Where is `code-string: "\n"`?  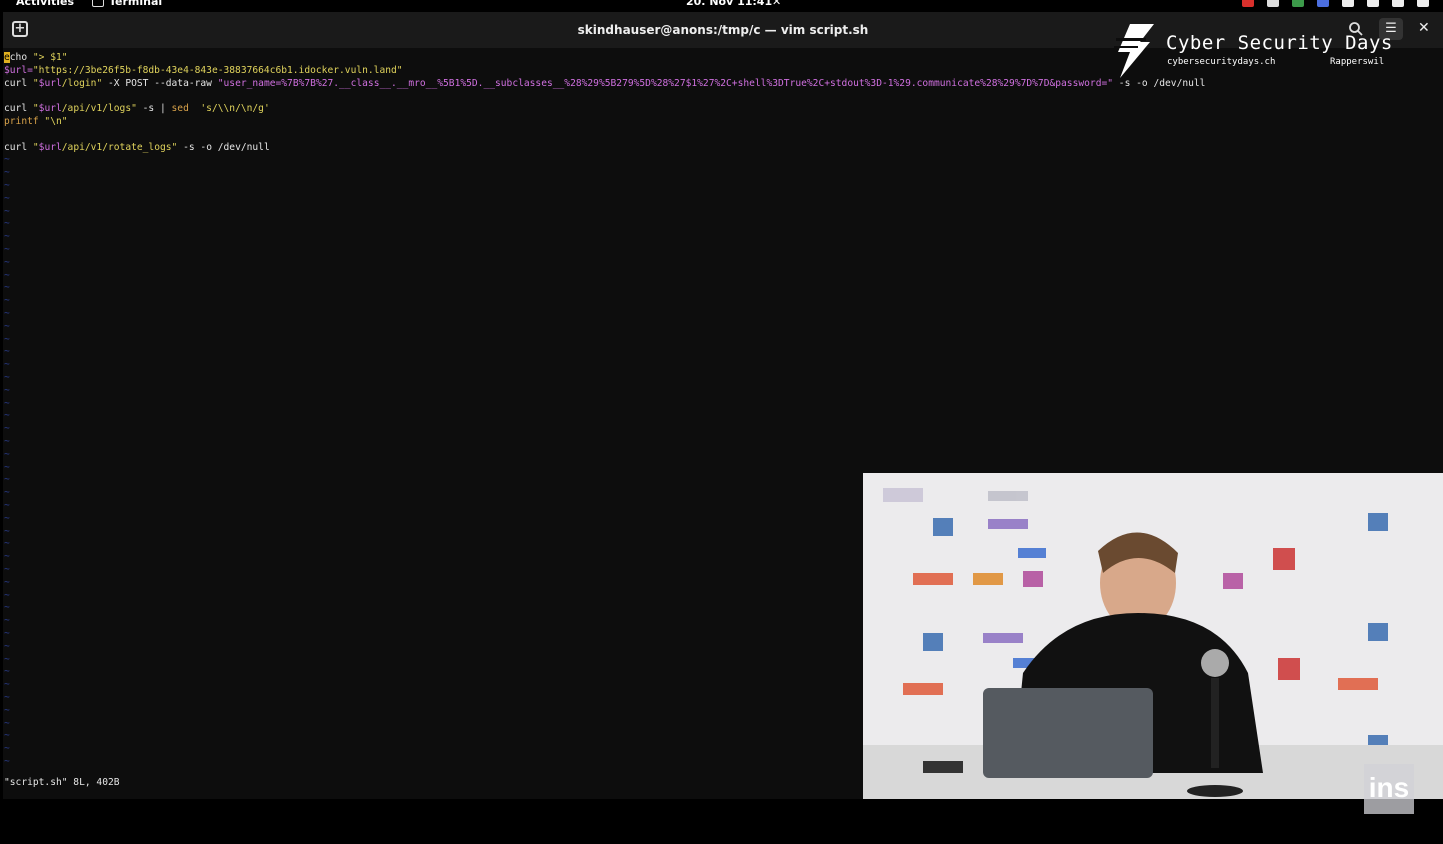
code-string: "\n" is located at coordinates (53, 121).